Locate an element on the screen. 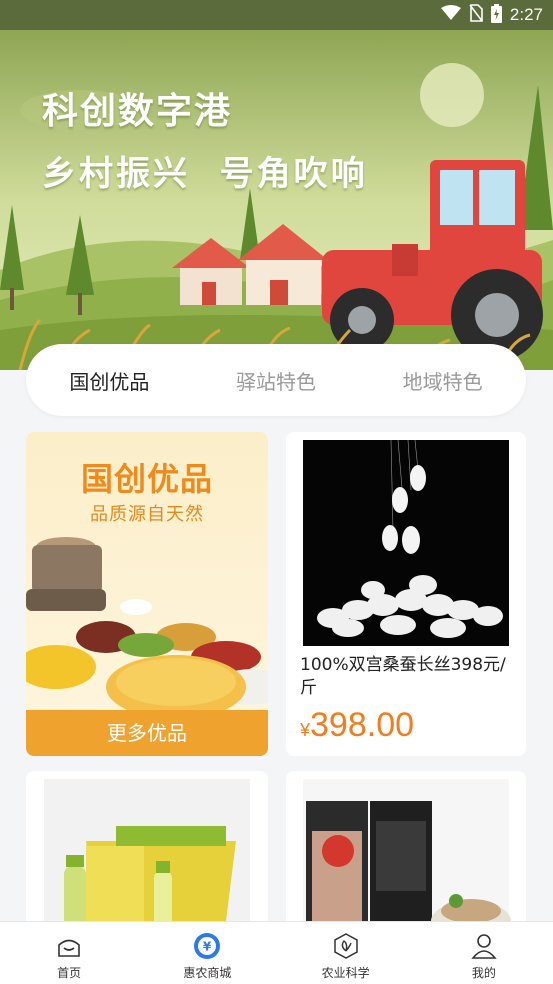 This screenshot has width=553, height=984. status-time: 2:27 is located at coordinates (526, 14).